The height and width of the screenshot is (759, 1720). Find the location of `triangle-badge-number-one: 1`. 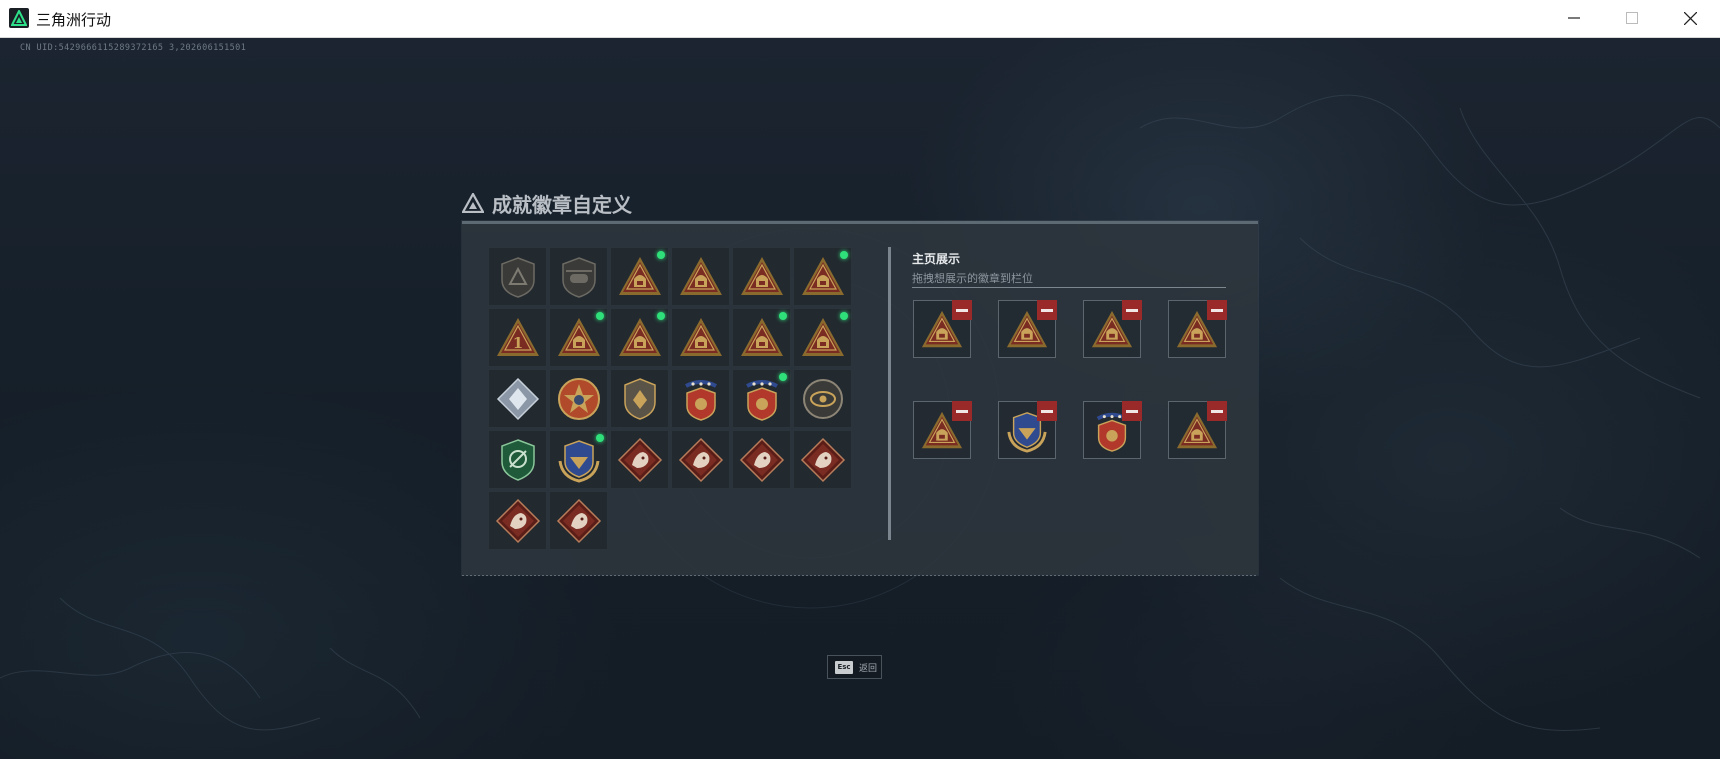

triangle-badge-number-one: 1 is located at coordinates (518, 337).